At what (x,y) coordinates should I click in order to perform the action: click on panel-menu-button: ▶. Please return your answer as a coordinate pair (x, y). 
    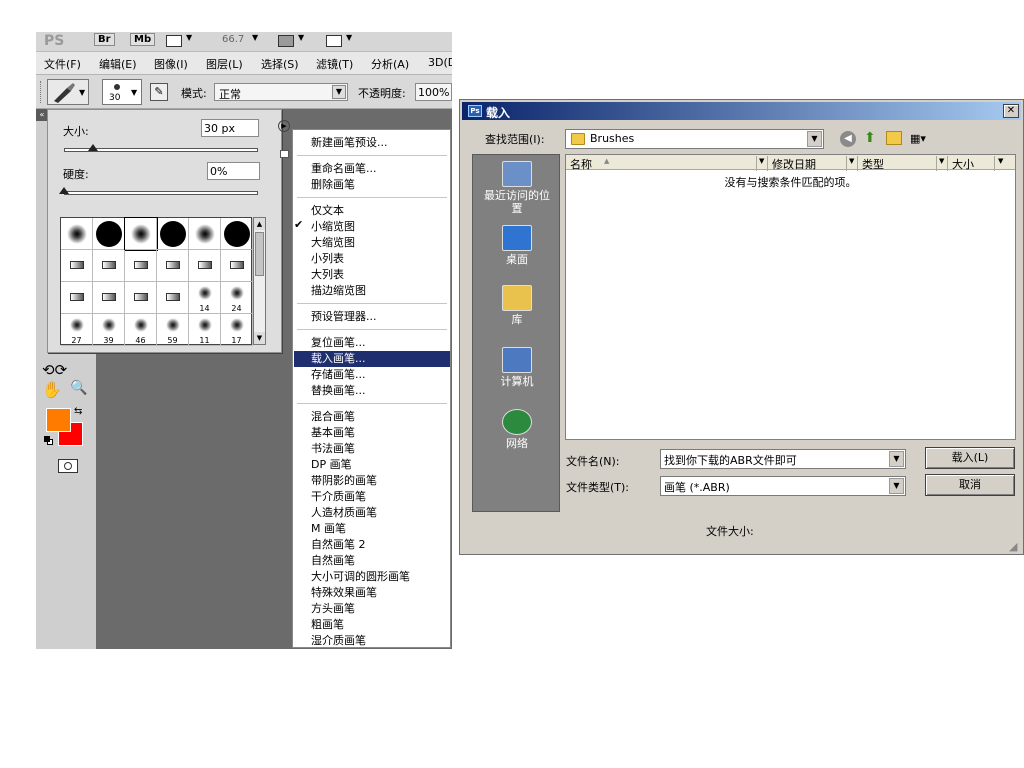
    Looking at the image, I should click on (284, 126).